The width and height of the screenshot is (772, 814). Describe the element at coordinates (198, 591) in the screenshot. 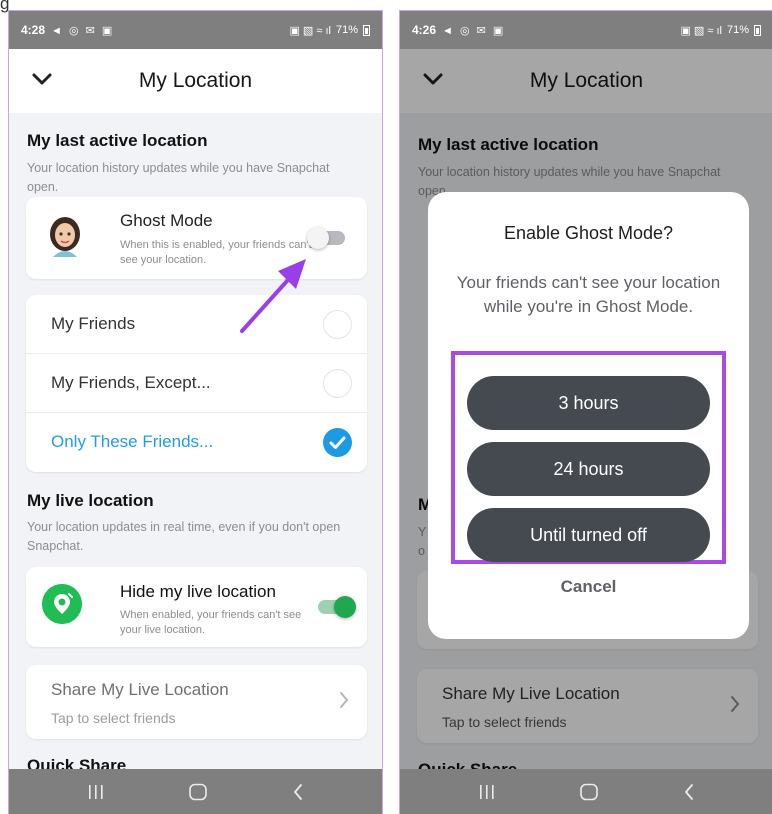

I see `hide-live-title: Hide my live location` at that location.